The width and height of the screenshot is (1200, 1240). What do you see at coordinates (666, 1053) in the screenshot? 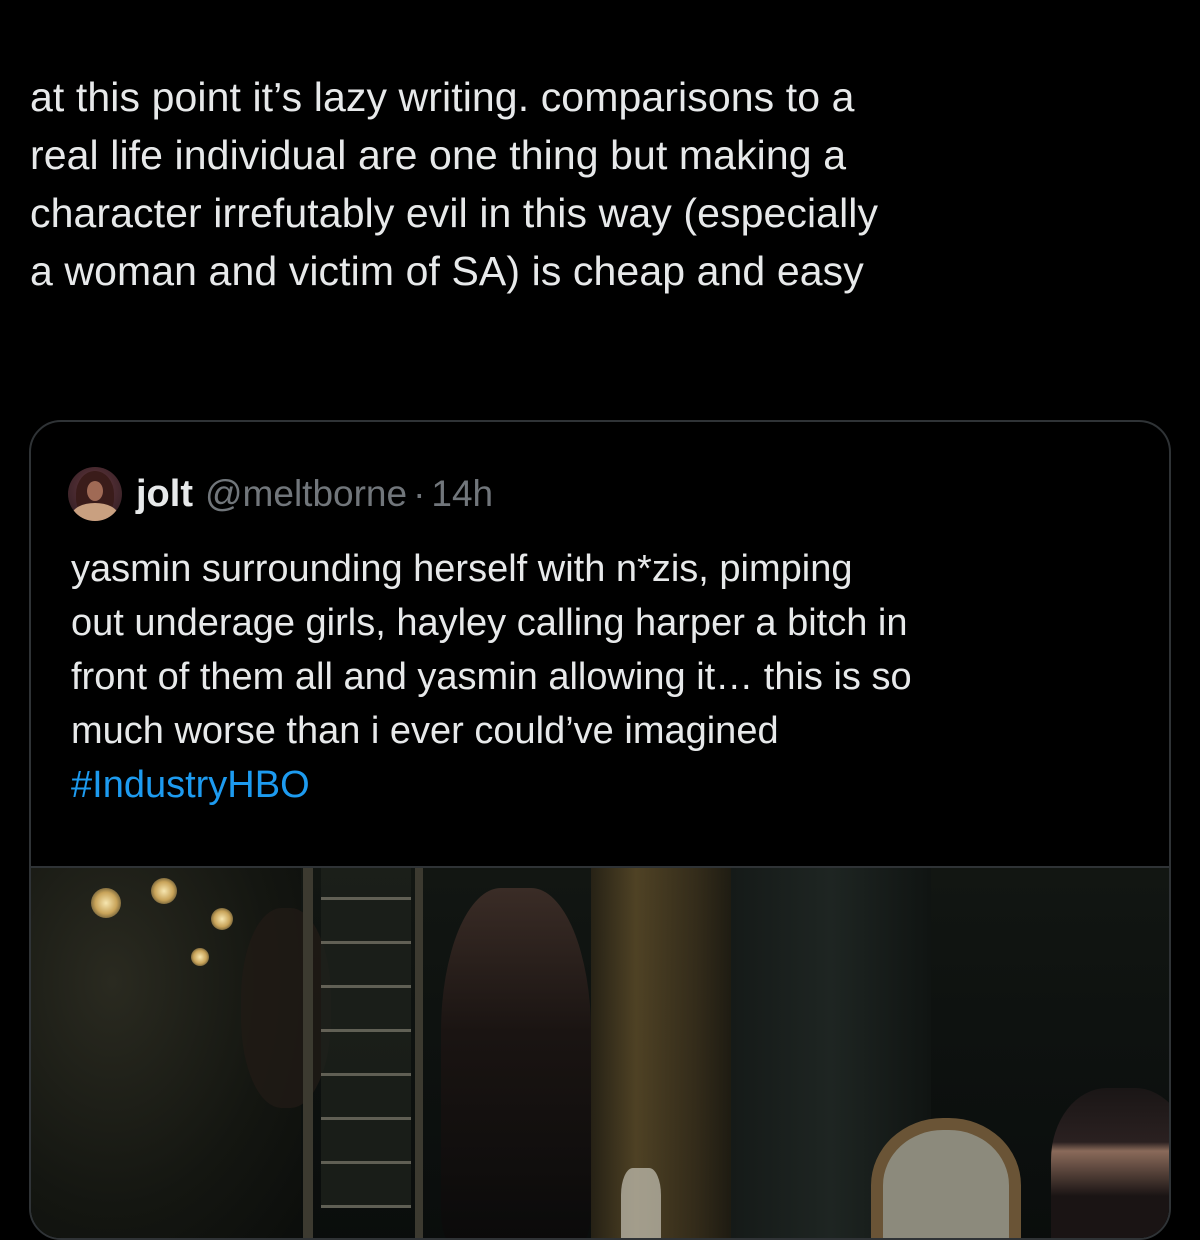
I see `media-scene-panel` at bounding box center [666, 1053].